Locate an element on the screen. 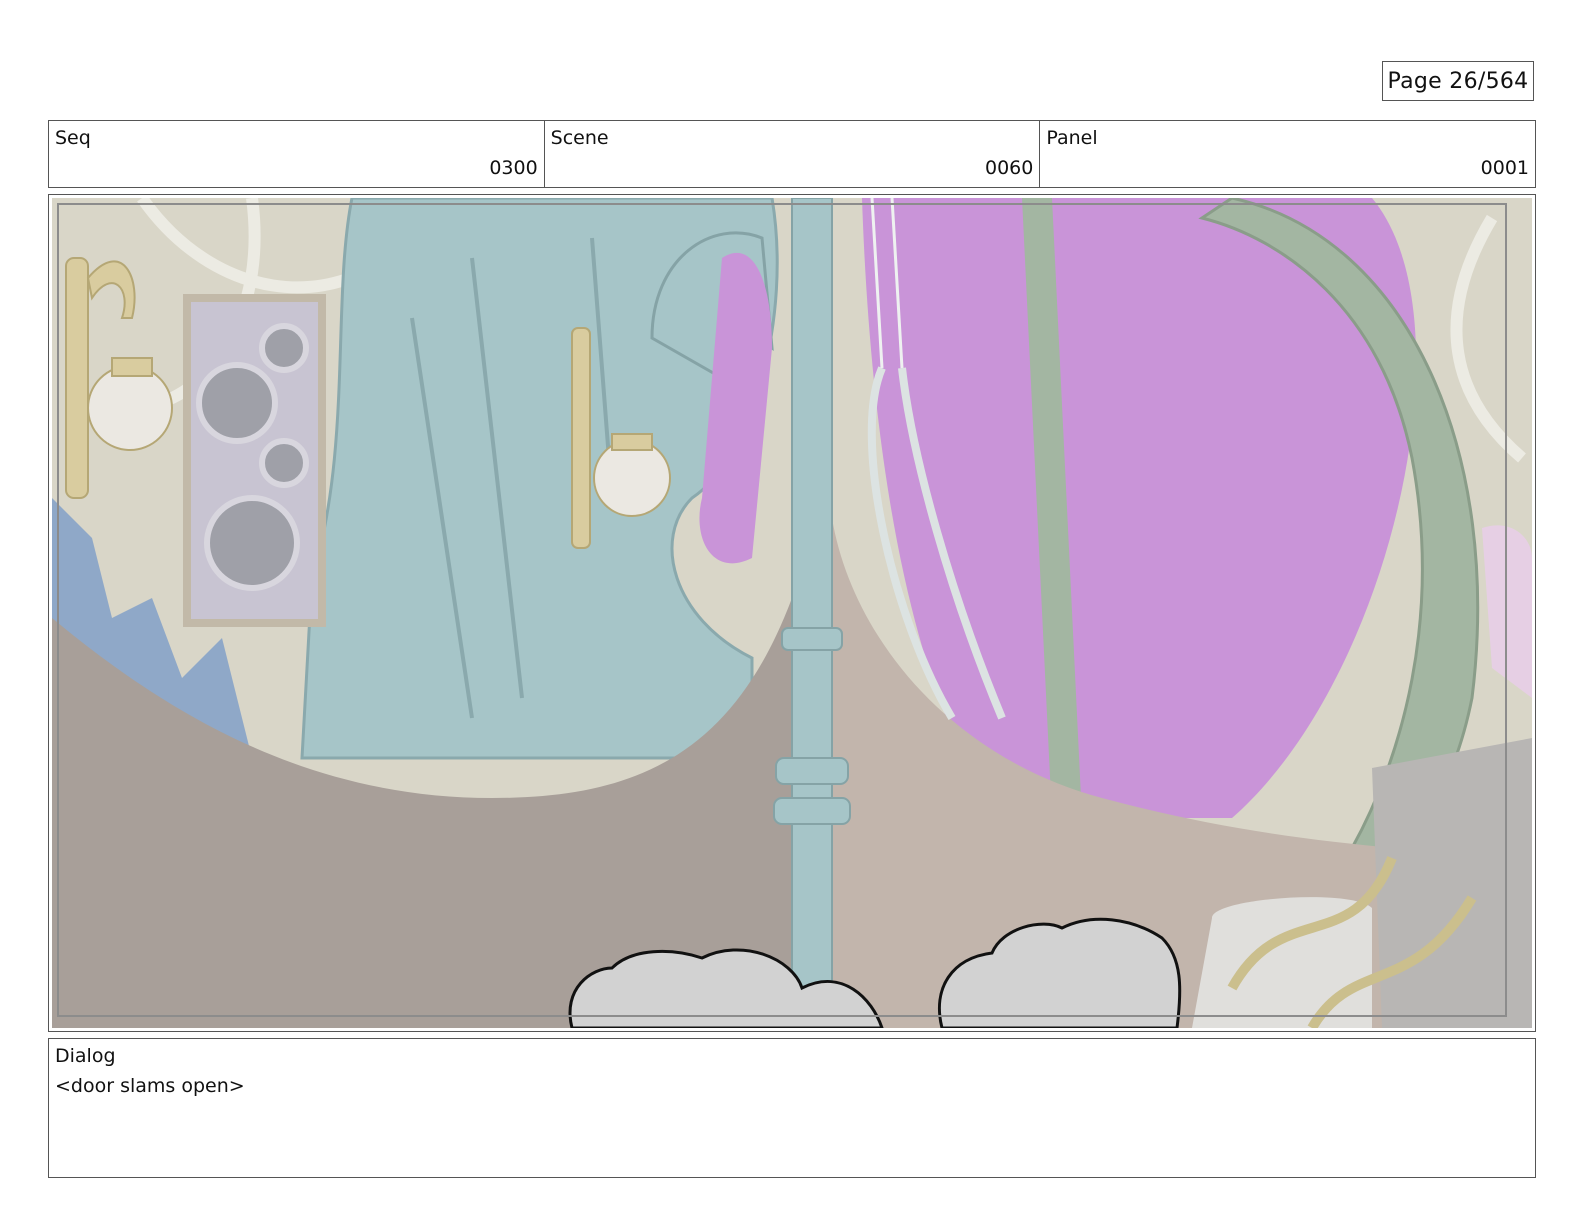 The image size is (1584, 1224). scene-value: 0060 is located at coordinates (1009, 168).